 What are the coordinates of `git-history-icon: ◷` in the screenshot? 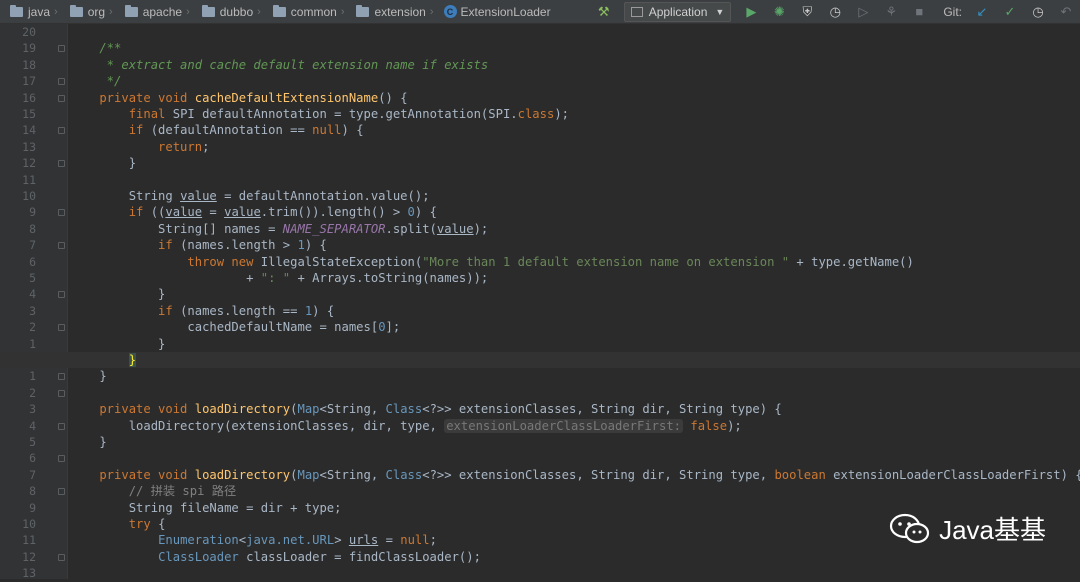 It's located at (1038, 12).